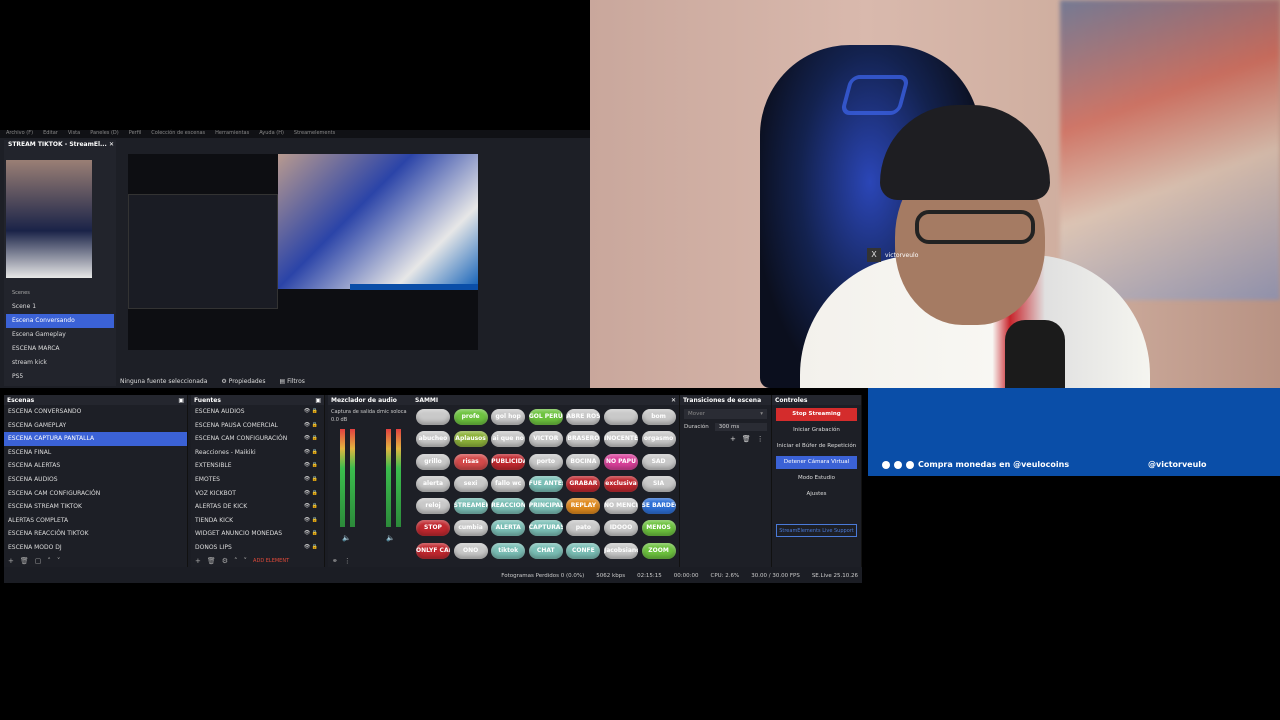 The width and height of the screenshot is (1280, 720). What do you see at coordinates (658, 528) in the screenshot?
I see `sammi-button: MENOS` at bounding box center [658, 528].